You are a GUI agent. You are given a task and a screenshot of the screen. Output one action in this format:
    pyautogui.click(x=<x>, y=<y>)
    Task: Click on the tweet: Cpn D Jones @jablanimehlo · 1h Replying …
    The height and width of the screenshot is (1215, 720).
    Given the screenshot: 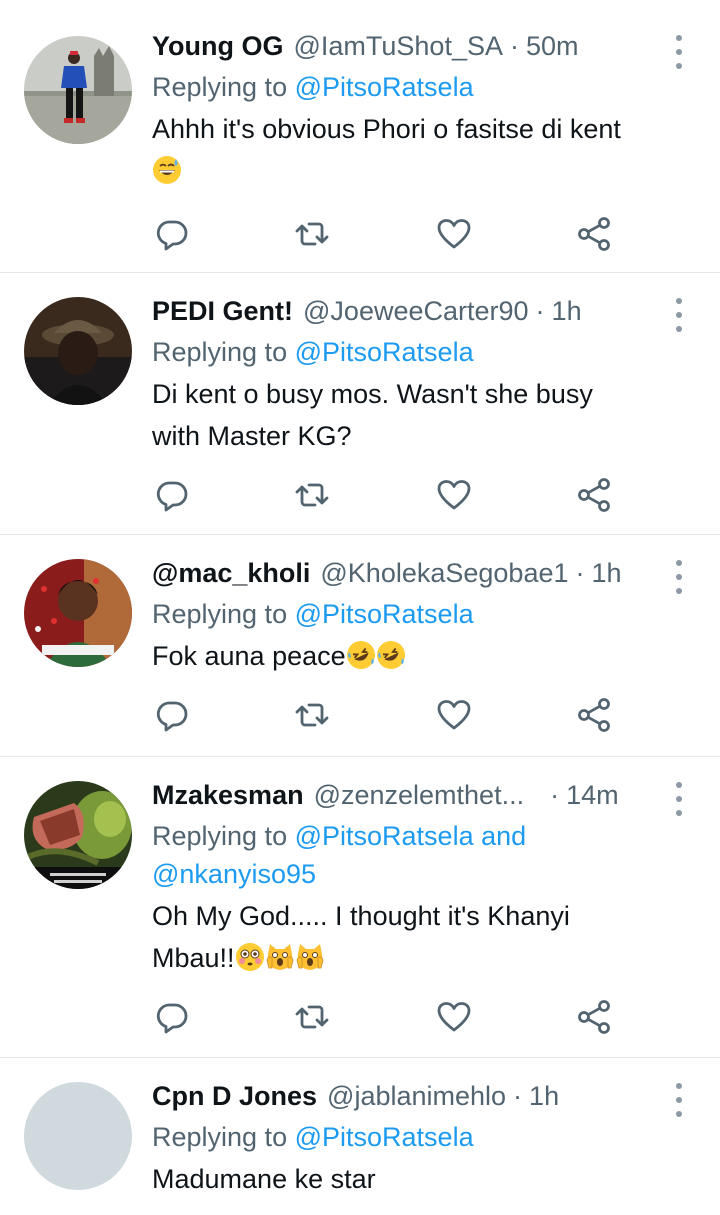 What is the action you would take?
    pyautogui.click(x=360, y=1136)
    